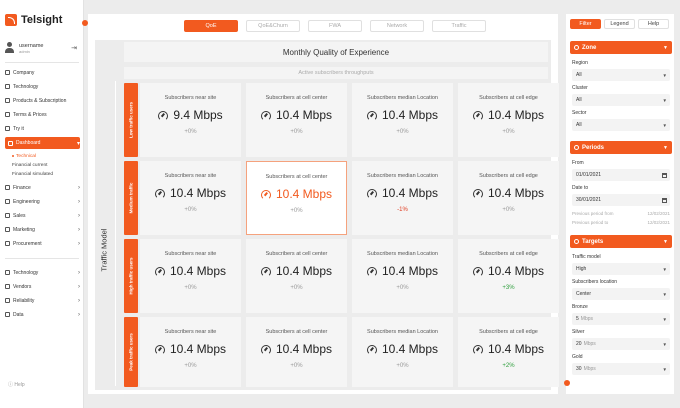 The height and width of the screenshot is (408, 680). What do you see at coordinates (32, 174) in the screenshot?
I see `nav-sub-financial-simulated: Financial simulated` at bounding box center [32, 174].